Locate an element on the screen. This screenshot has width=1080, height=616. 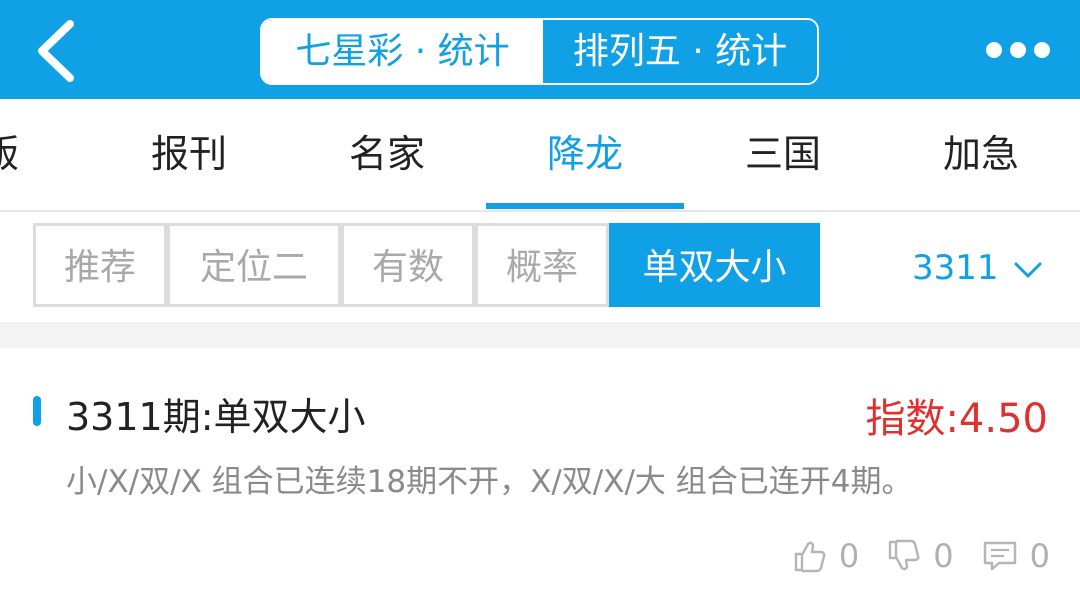
issue-selector: 3311 is located at coordinates (977, 268).